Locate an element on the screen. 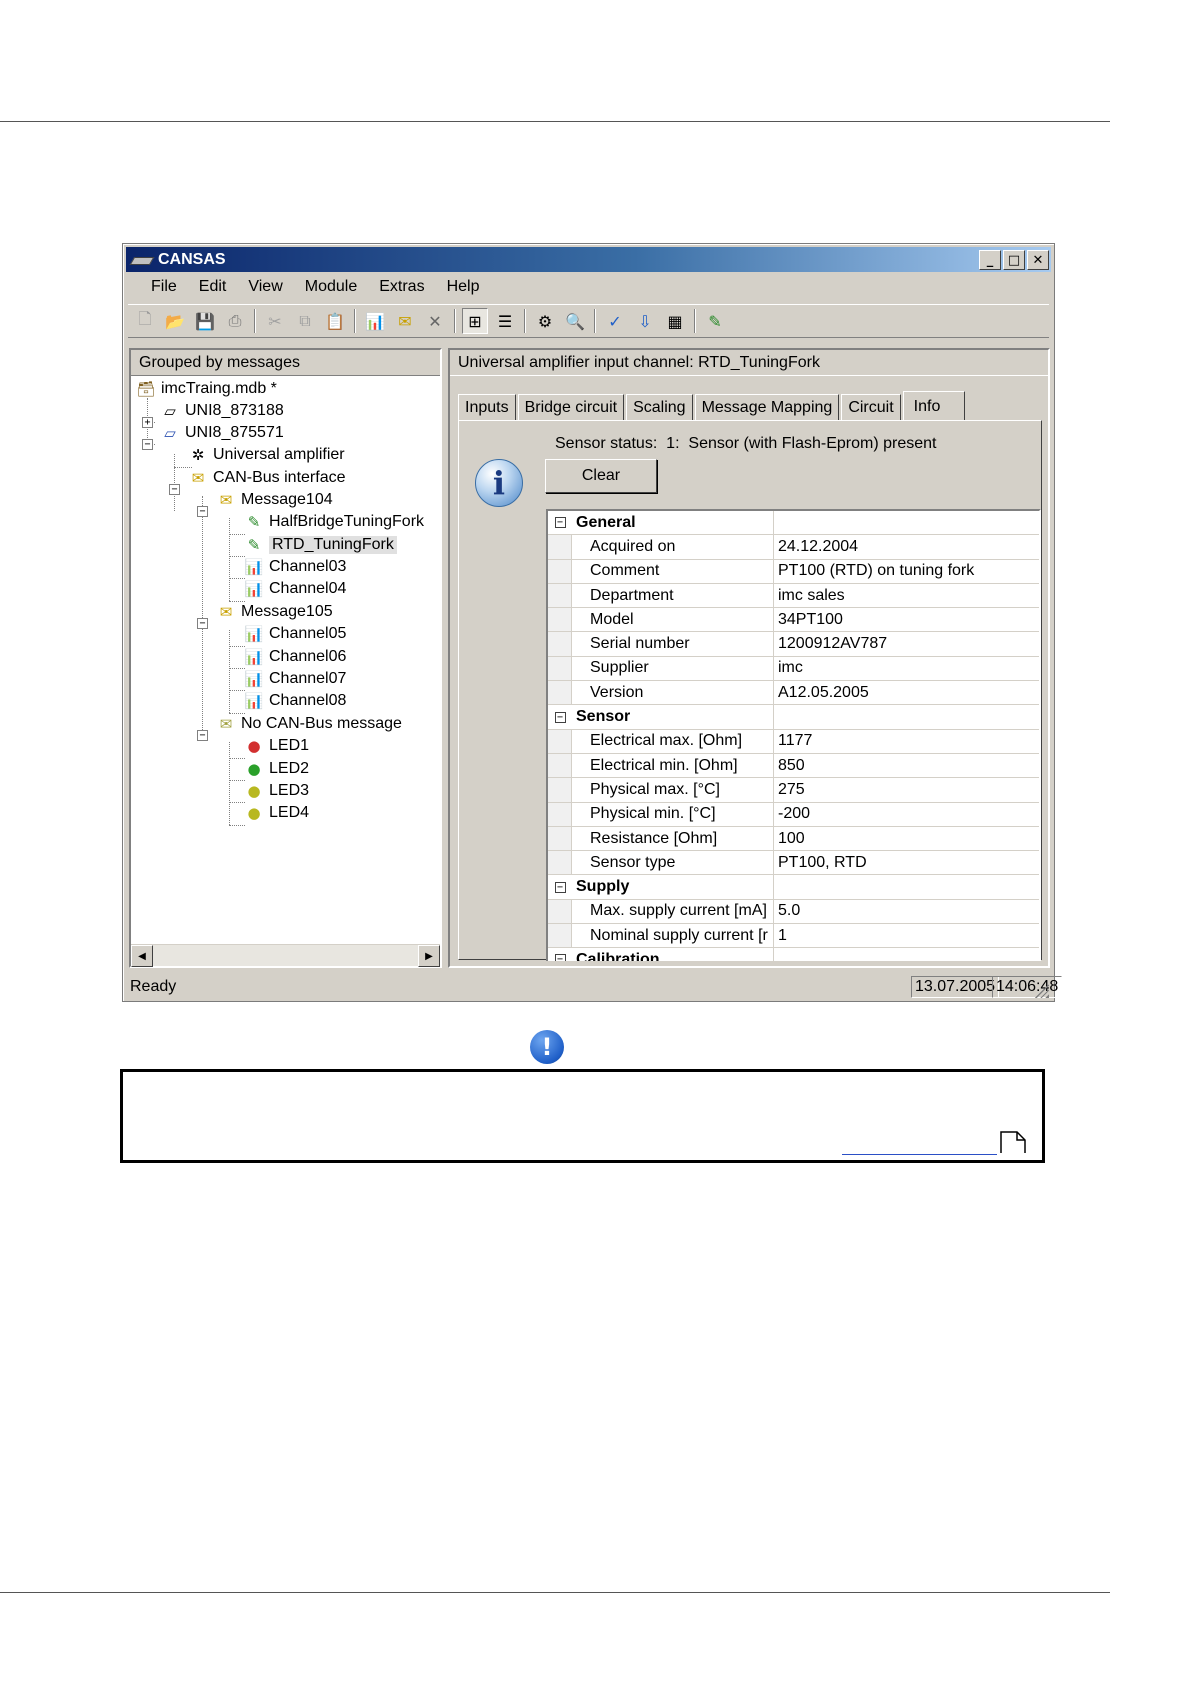 The height and width of the screenshot is (1684, 1190). display-icon: ▦ is located at coordinates (675, 321).